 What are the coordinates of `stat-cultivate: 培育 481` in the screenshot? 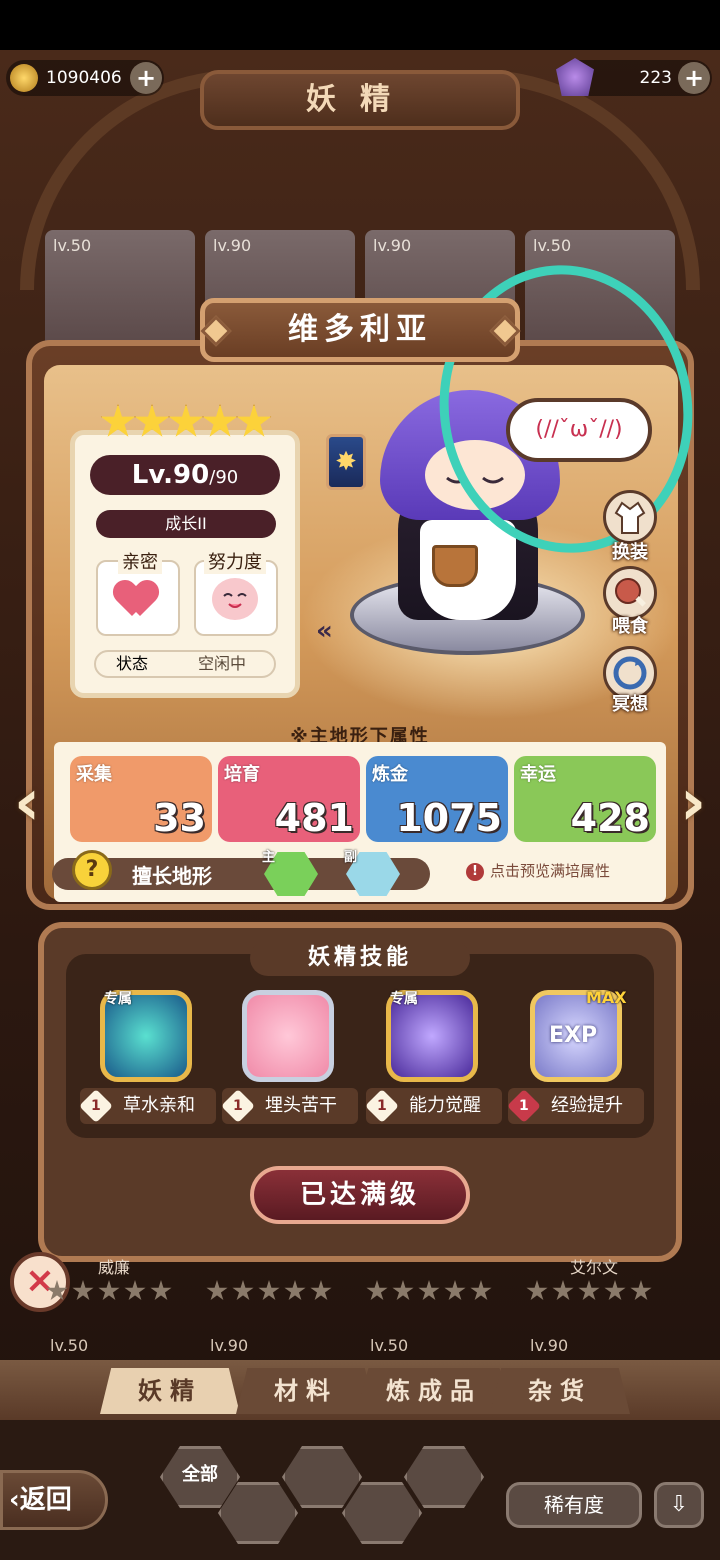 It's located at (289, 799).